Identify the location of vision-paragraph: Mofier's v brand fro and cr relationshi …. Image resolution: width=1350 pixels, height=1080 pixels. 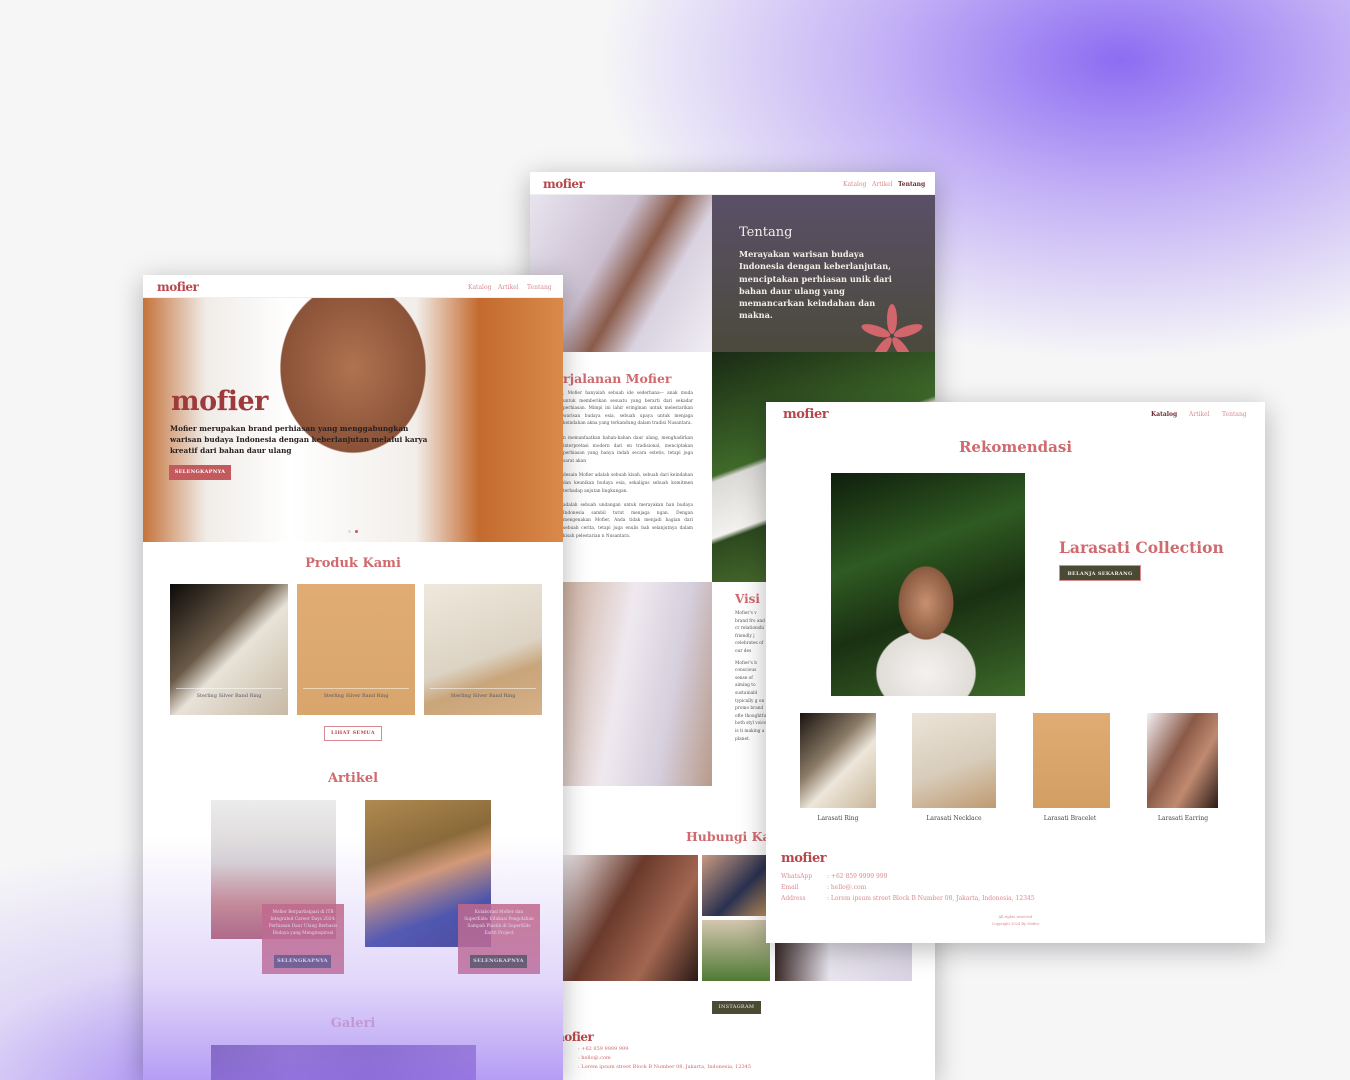
(750, 632).